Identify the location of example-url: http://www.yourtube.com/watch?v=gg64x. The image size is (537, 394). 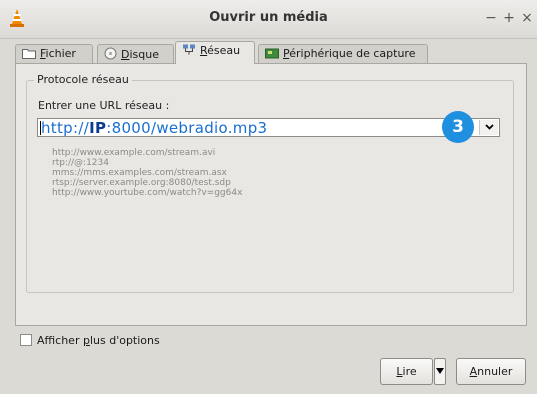
(147, 193).